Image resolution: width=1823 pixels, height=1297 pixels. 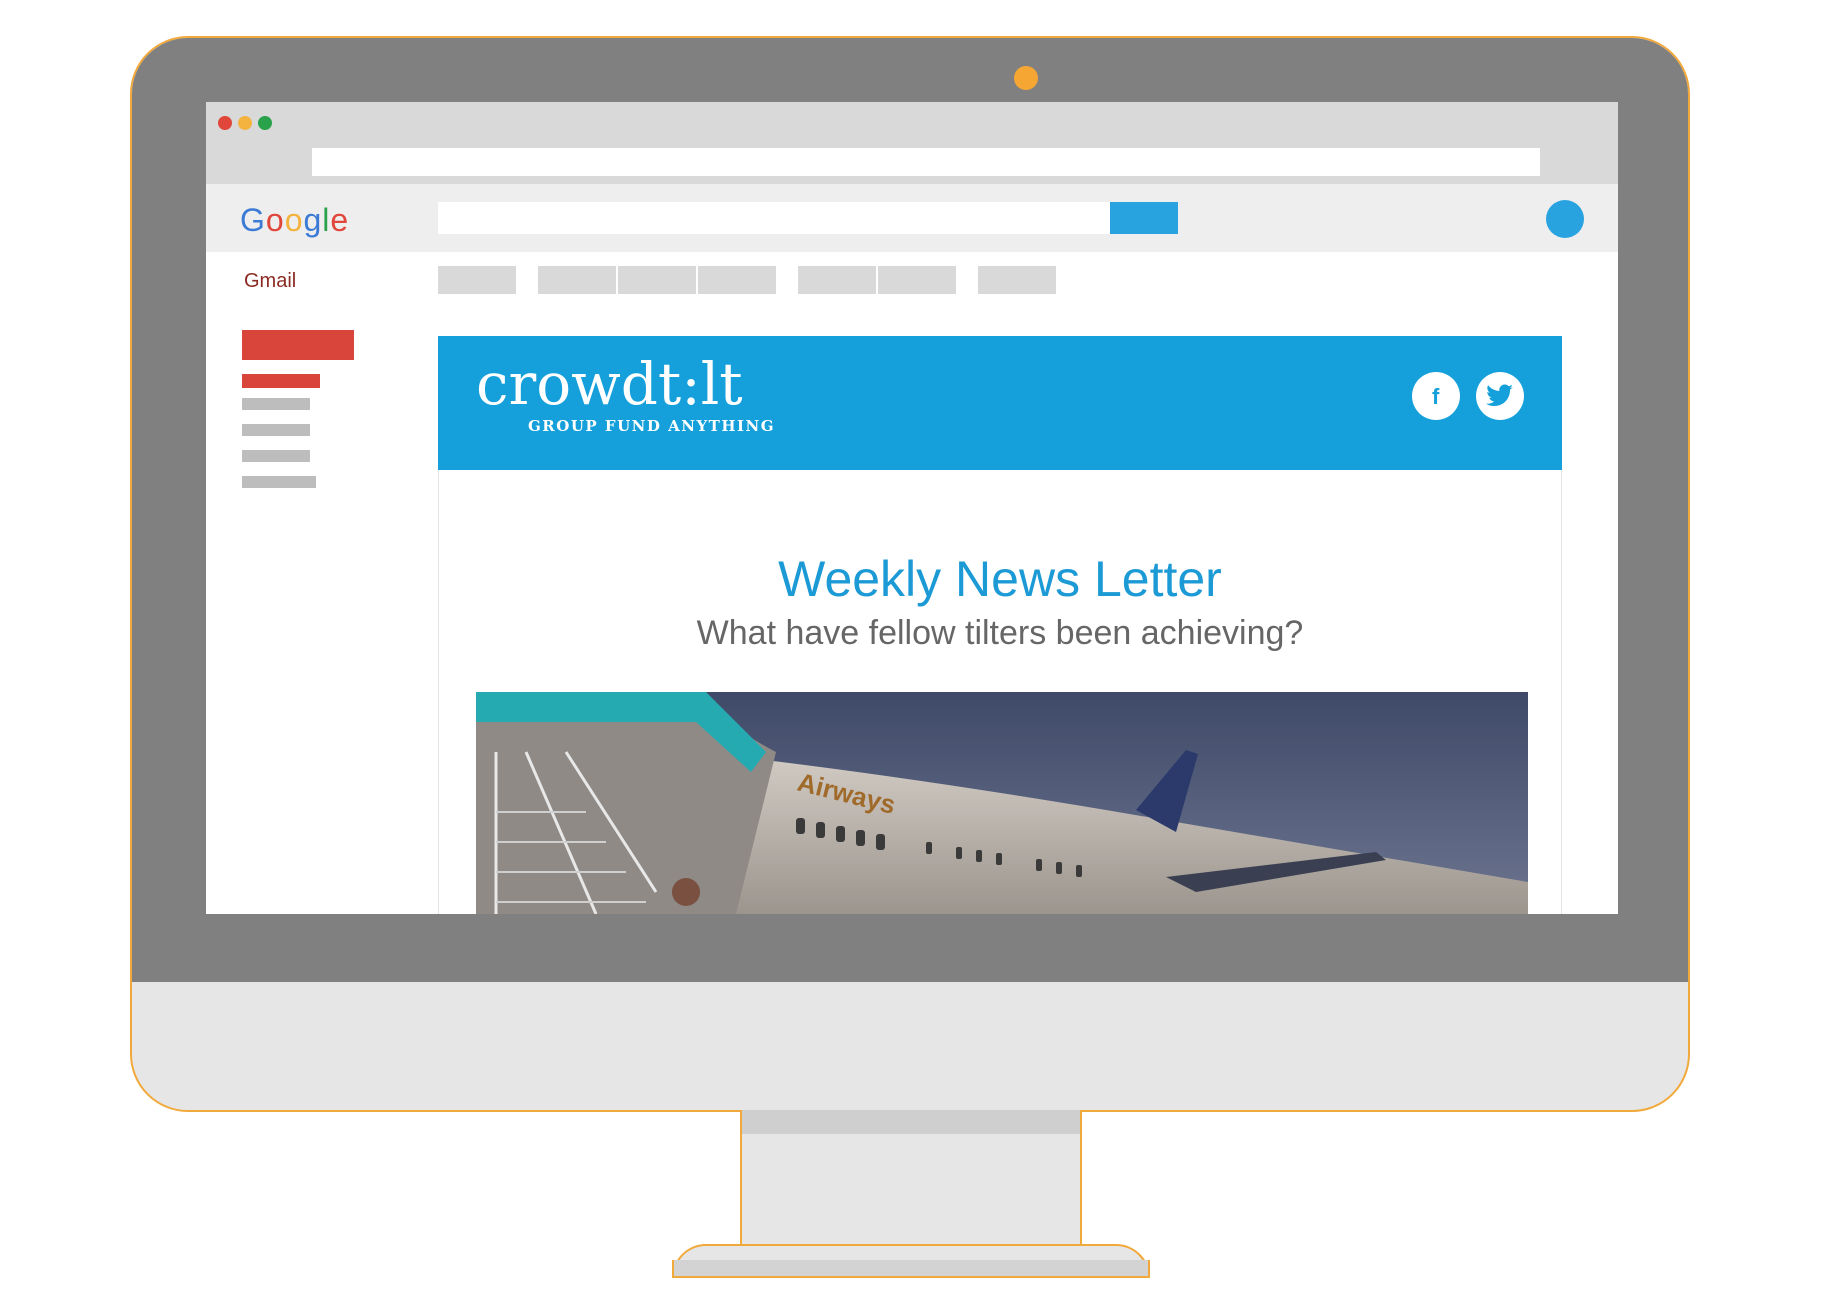 What do you see at coordinates (1144, 218) in the screenshot?
I see `search-button` at bounding box center [1144, 218].